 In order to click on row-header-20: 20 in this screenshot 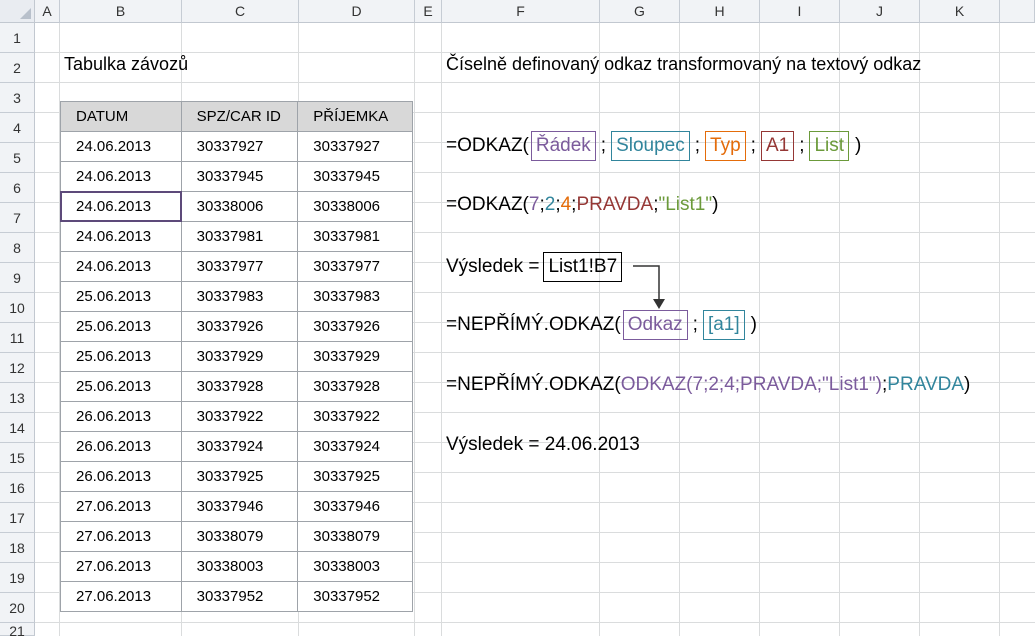, I will do `click(17, 608)`.